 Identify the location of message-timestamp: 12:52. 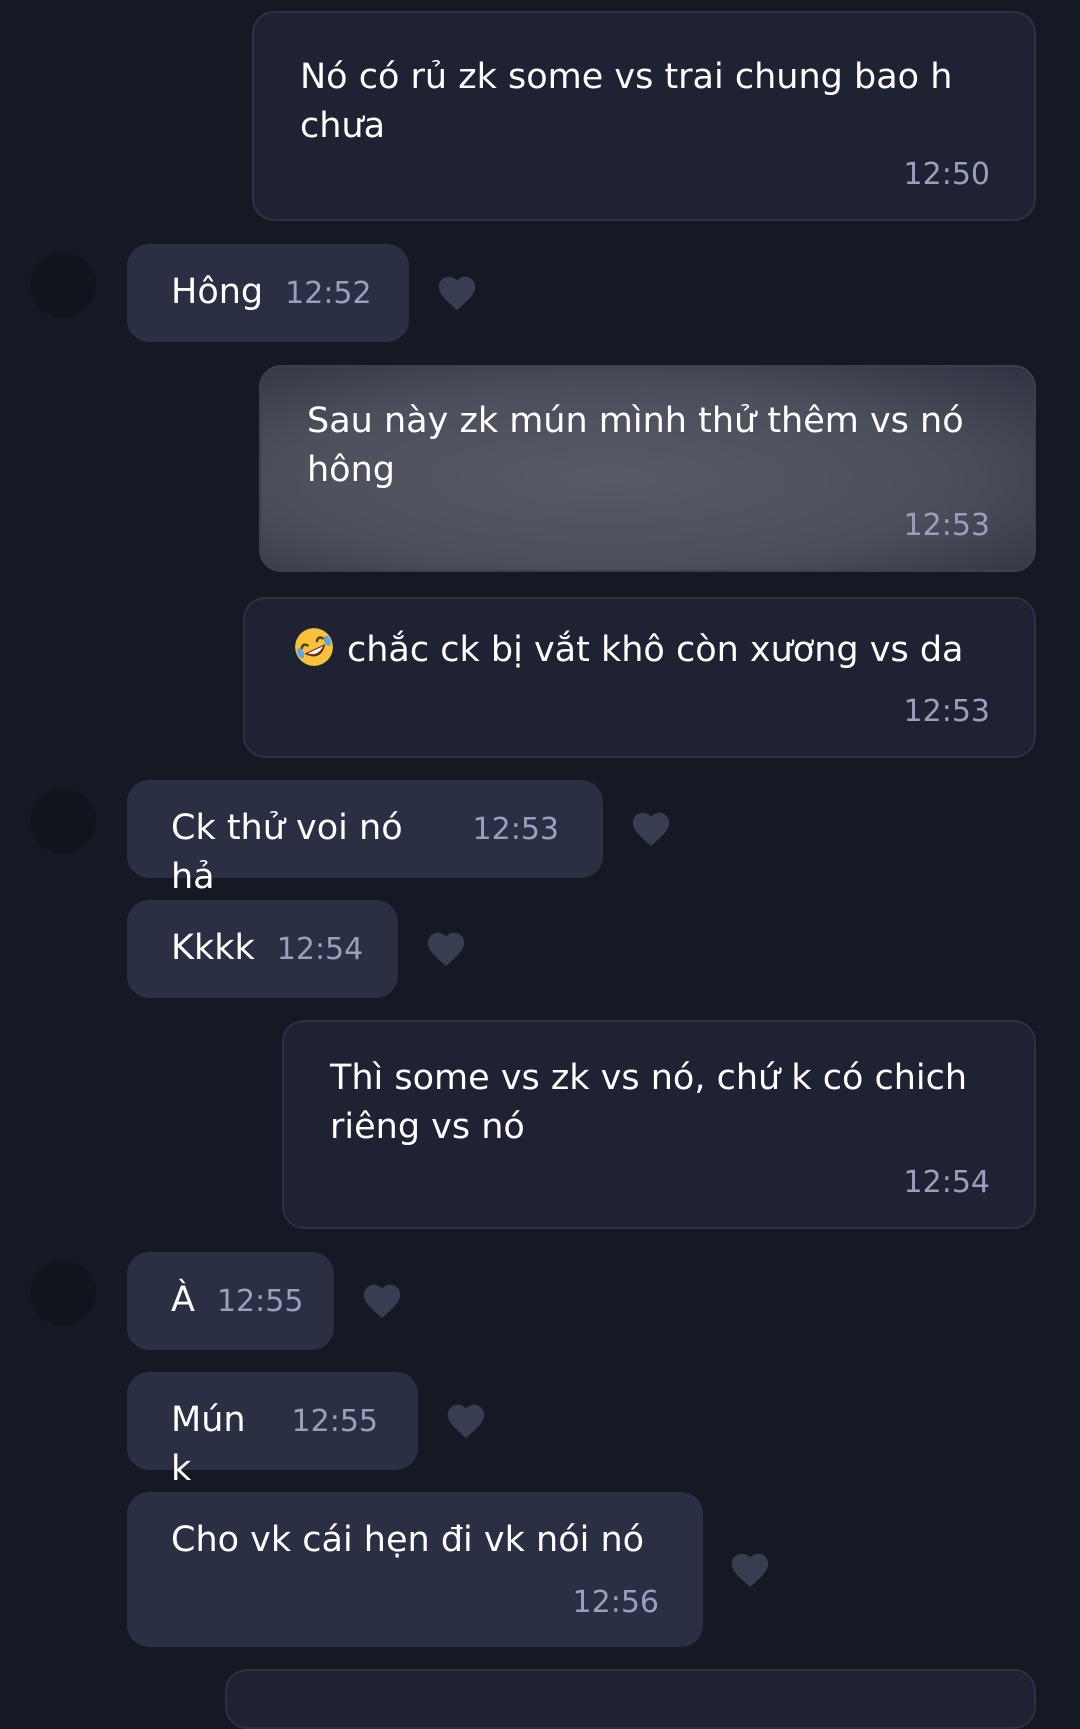
(328, 293).